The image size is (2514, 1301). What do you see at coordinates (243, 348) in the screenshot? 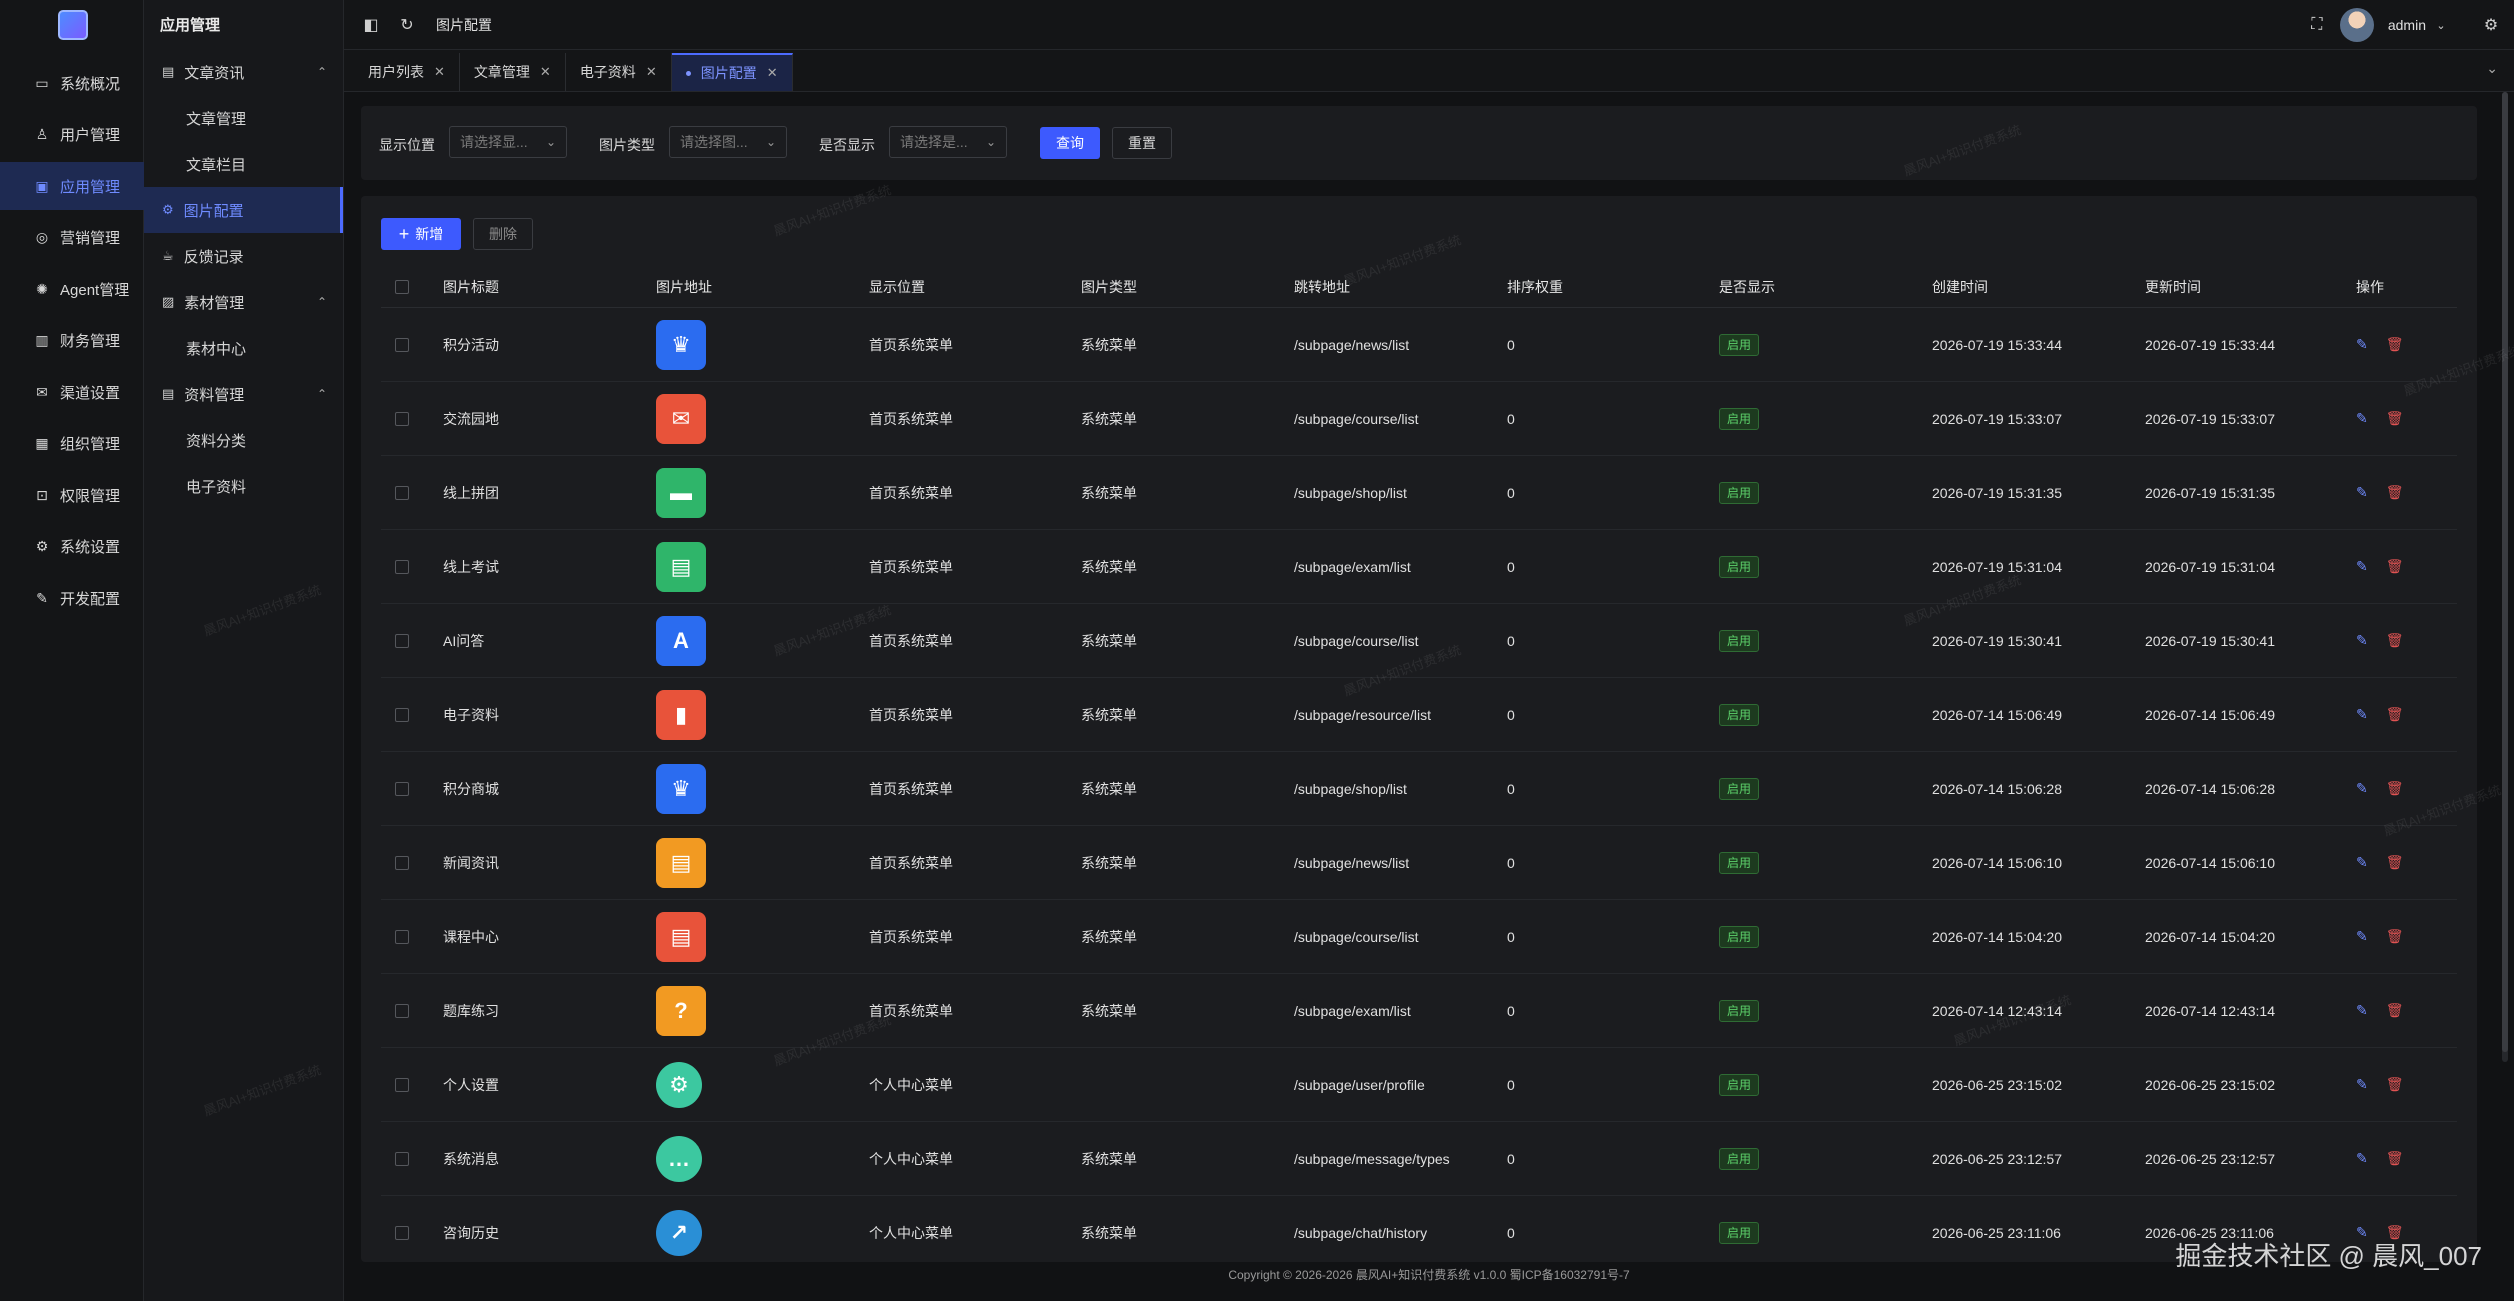
I see `sub-sidebar-item-7: 素材中心` at bounding box center [243, 348].